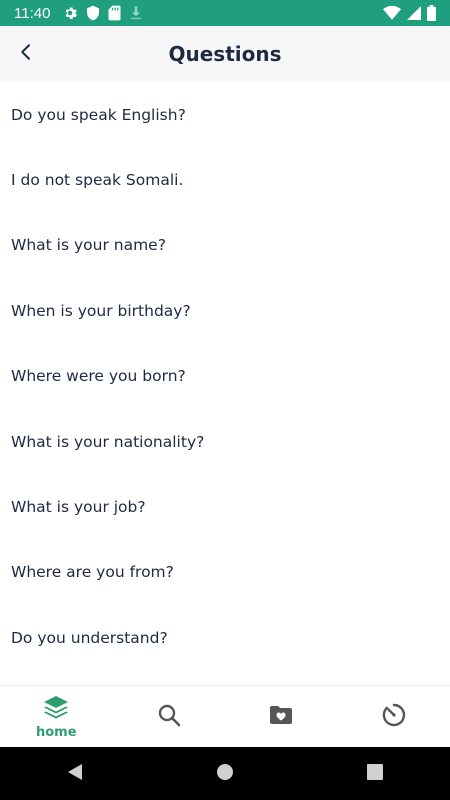  What do you see at coordinates (414, 13) in the screenshot?
I see `signal-icon` at bounding box center [414, 13].